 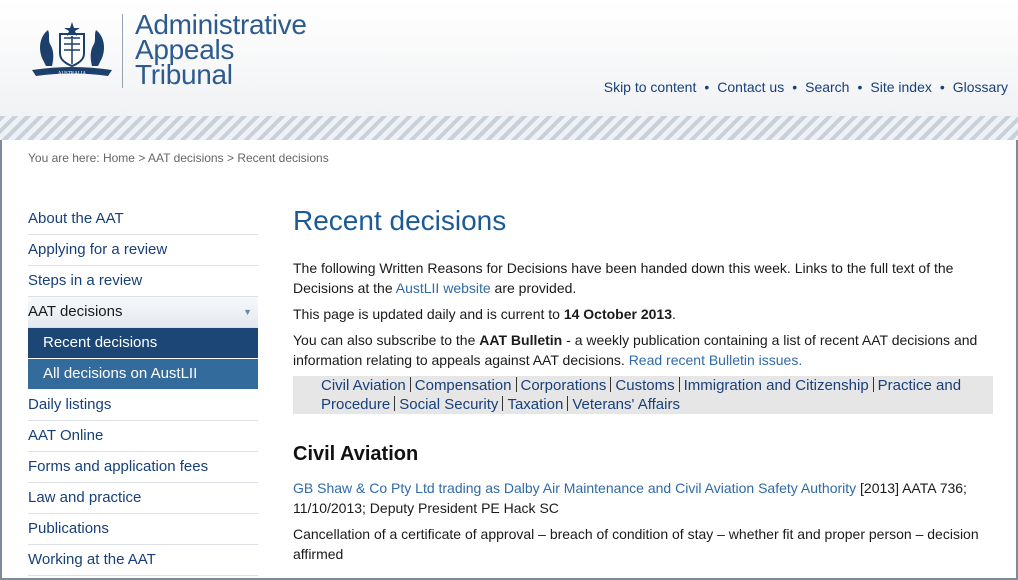 I want to click on updated-date: 14 October 2013, so click(x=617, y=314).